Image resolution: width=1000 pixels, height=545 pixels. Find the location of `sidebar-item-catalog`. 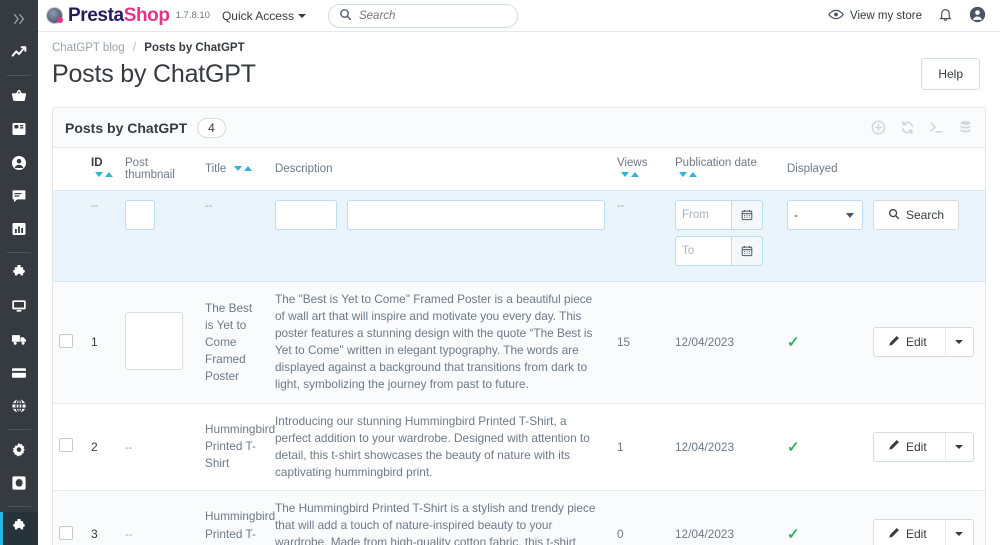

sidebar-item-catalog is located at coordinates (19, 130).